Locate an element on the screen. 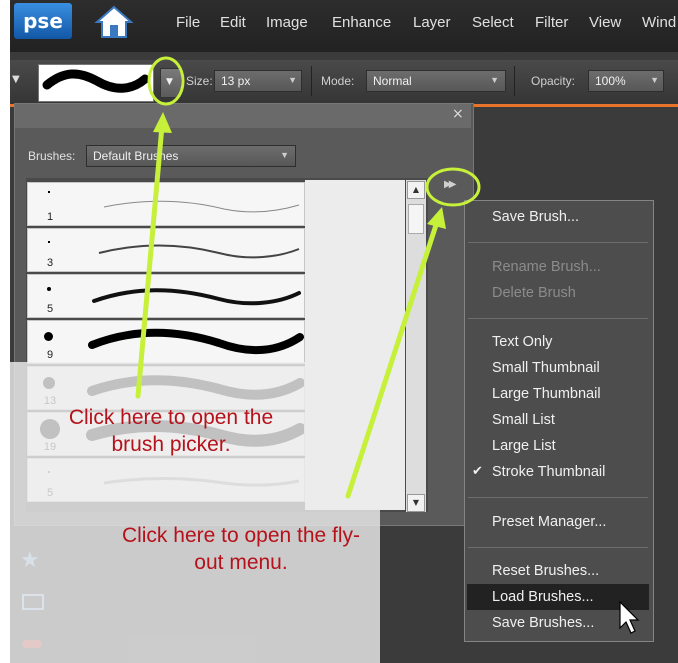 This screenshot has width=678, height=663. arrow-to-picker is located at coordinates (150, 261).